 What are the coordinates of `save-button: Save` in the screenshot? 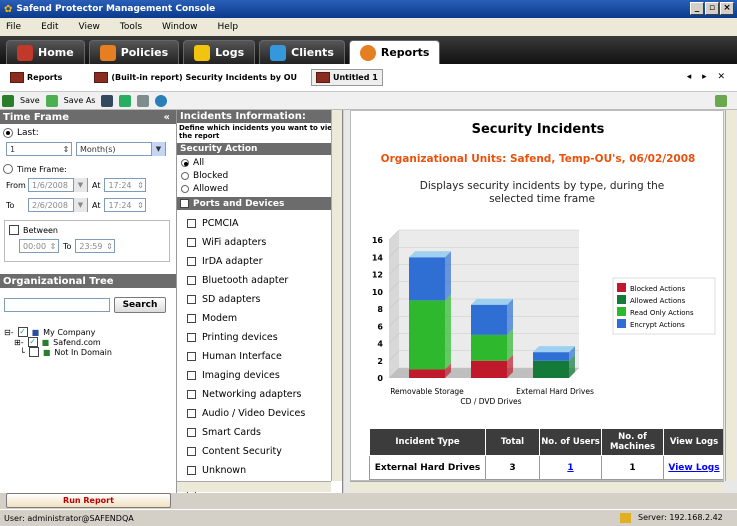 It's located at (30, 100).